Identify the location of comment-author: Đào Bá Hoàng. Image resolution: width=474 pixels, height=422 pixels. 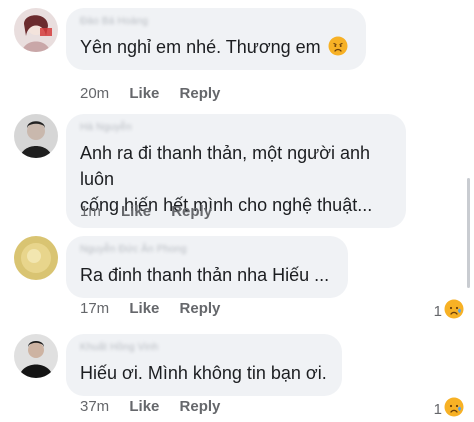
(216, 22).